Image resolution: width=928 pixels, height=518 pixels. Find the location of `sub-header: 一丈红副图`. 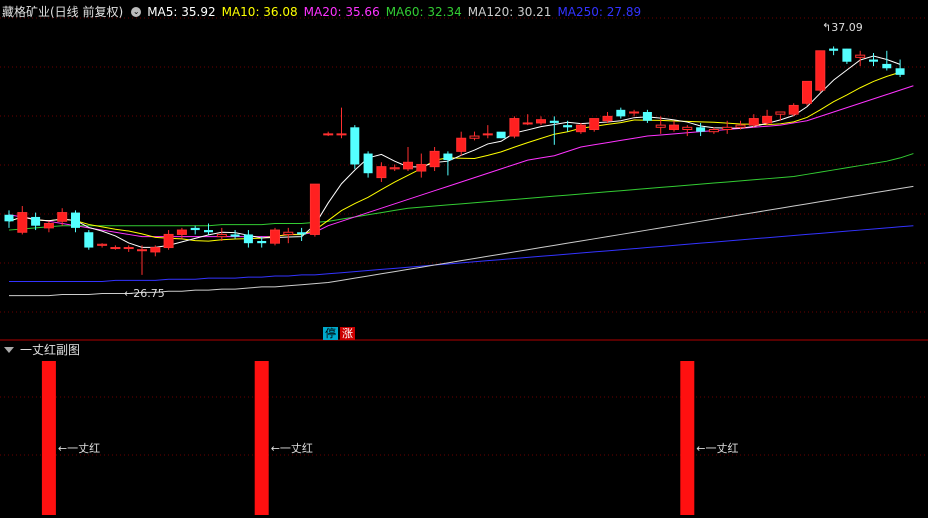

sub-header: 一丈红副图 is located at coordinates (44, 350).